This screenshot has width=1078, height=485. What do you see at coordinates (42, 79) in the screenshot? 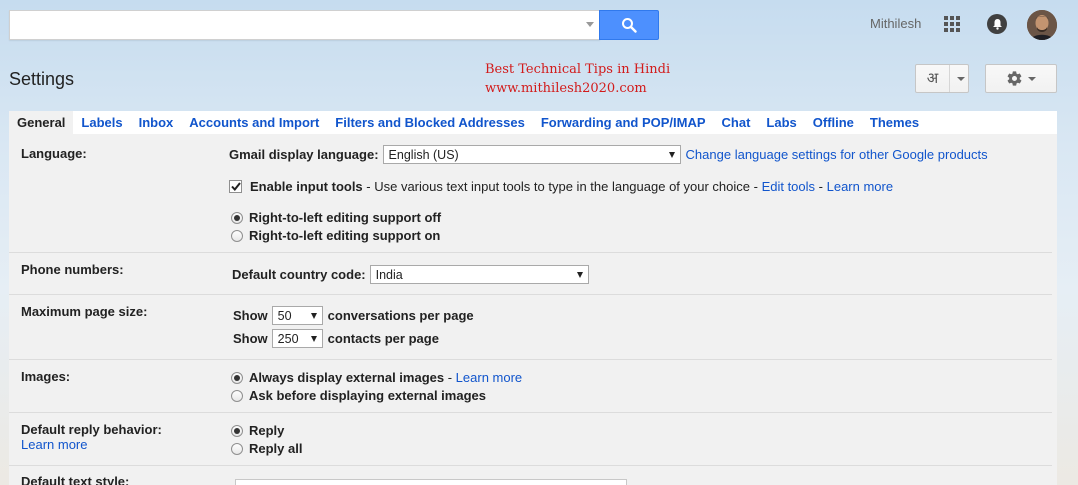
I see `page-title: Settings` at bounding box center [42, 79].